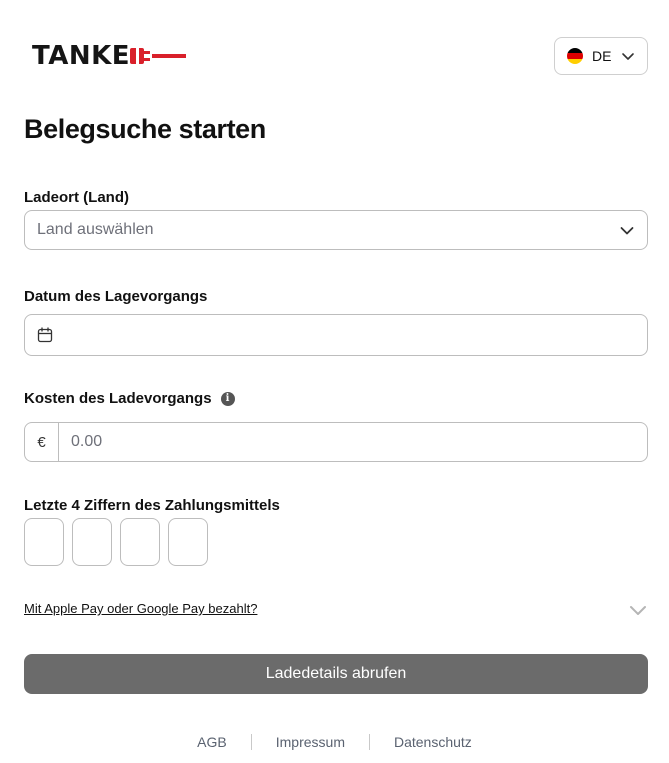 The height and width of the screenshot is (763, 669). I want to click on wallet-payment-link: Mit Apple Pay oder Google Pay bezahlt?, so click(140, 608).